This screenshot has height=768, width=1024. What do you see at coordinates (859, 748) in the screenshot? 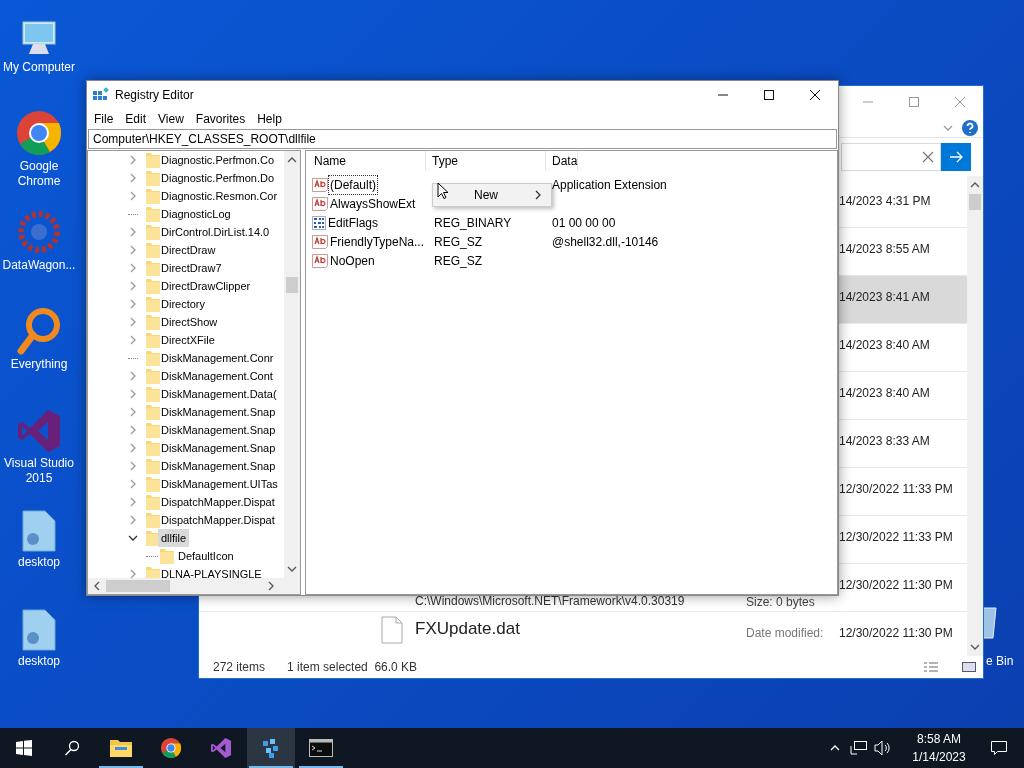
I see `network-icon` at bounding box center [859, 748].